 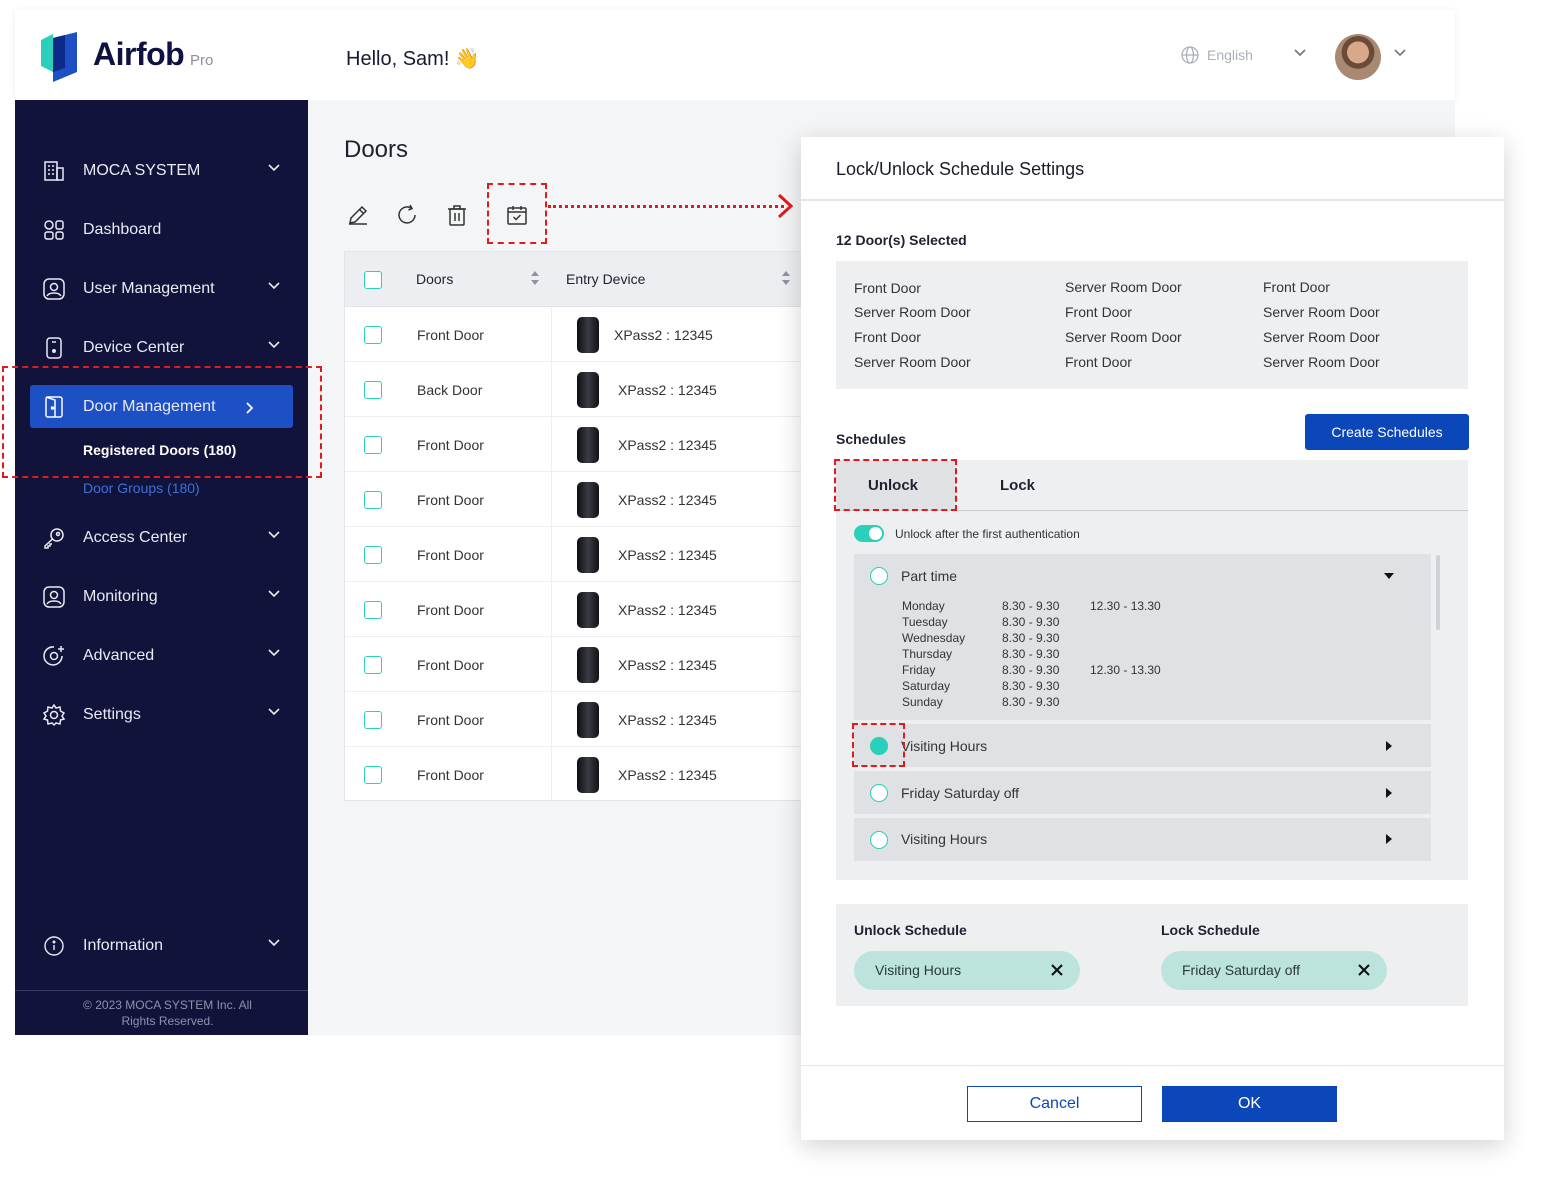 I want to click on first-auth-toggle, so click(x=869, y=533).